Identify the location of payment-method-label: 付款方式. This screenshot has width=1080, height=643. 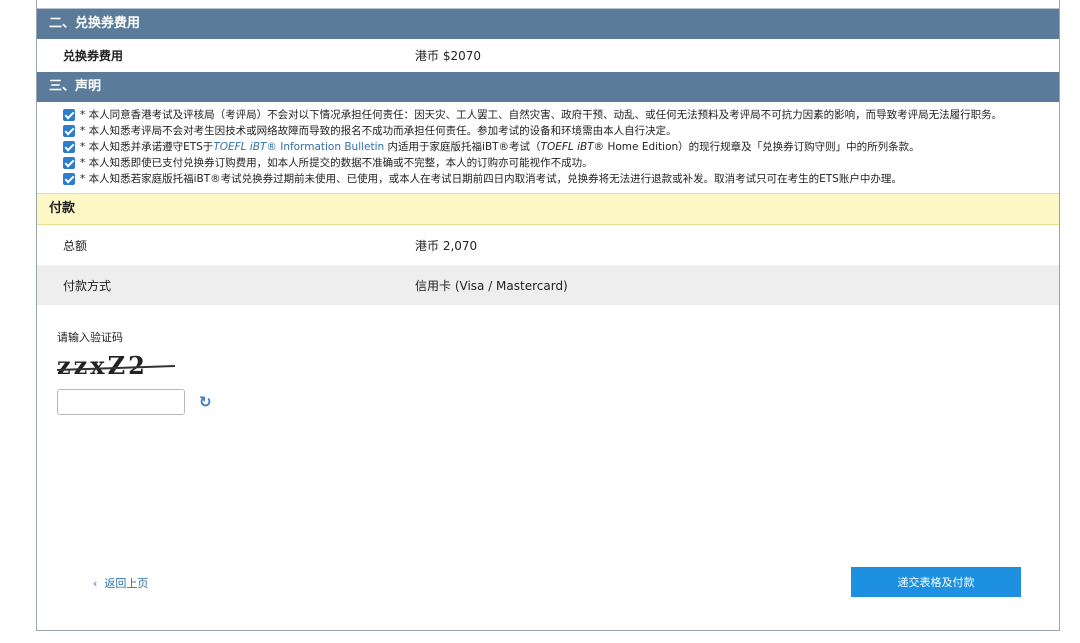
(87, 285).